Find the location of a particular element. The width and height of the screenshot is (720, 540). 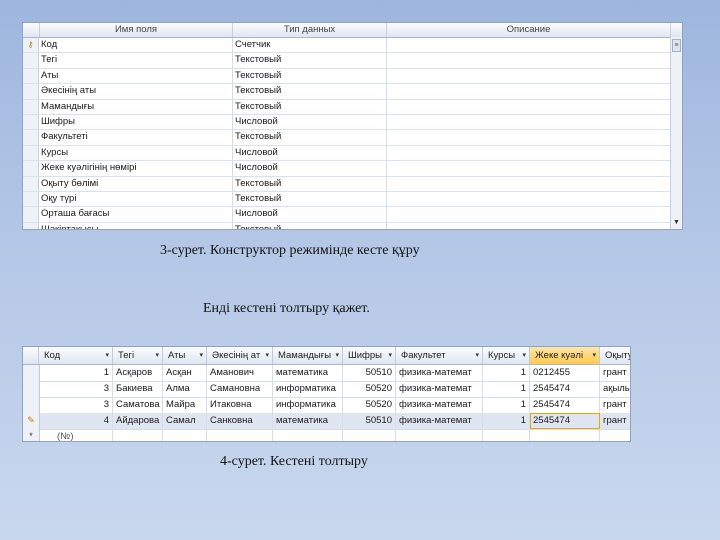

primary-key-icon: ⚷ is located at coordinates (31, 45).